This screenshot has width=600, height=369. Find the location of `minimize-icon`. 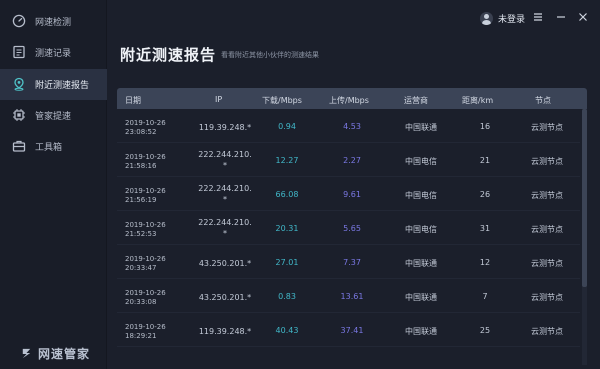

minimize-icon is located at coordinates (561, 17).